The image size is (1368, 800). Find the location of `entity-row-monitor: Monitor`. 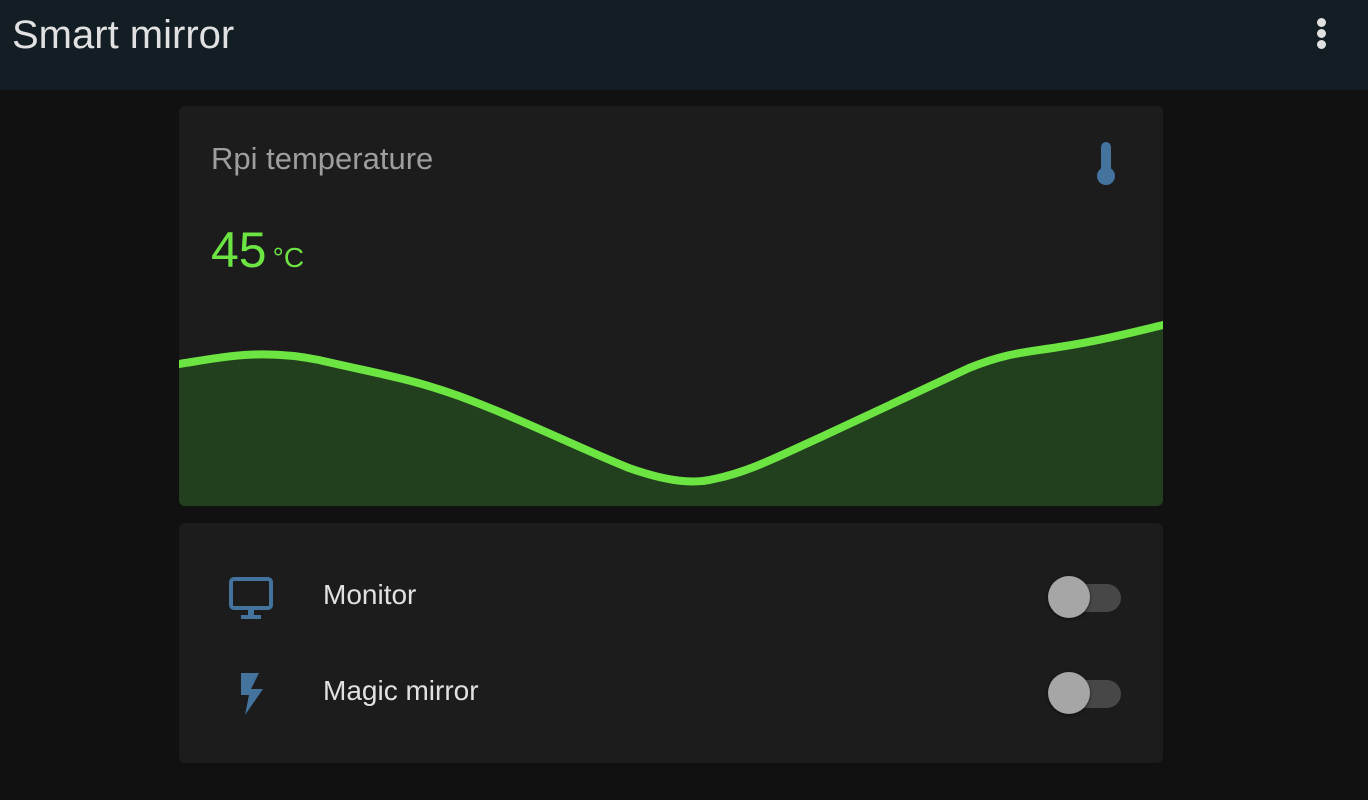

entity-row-monitor: Monitor is located at coordinates (671, 595).